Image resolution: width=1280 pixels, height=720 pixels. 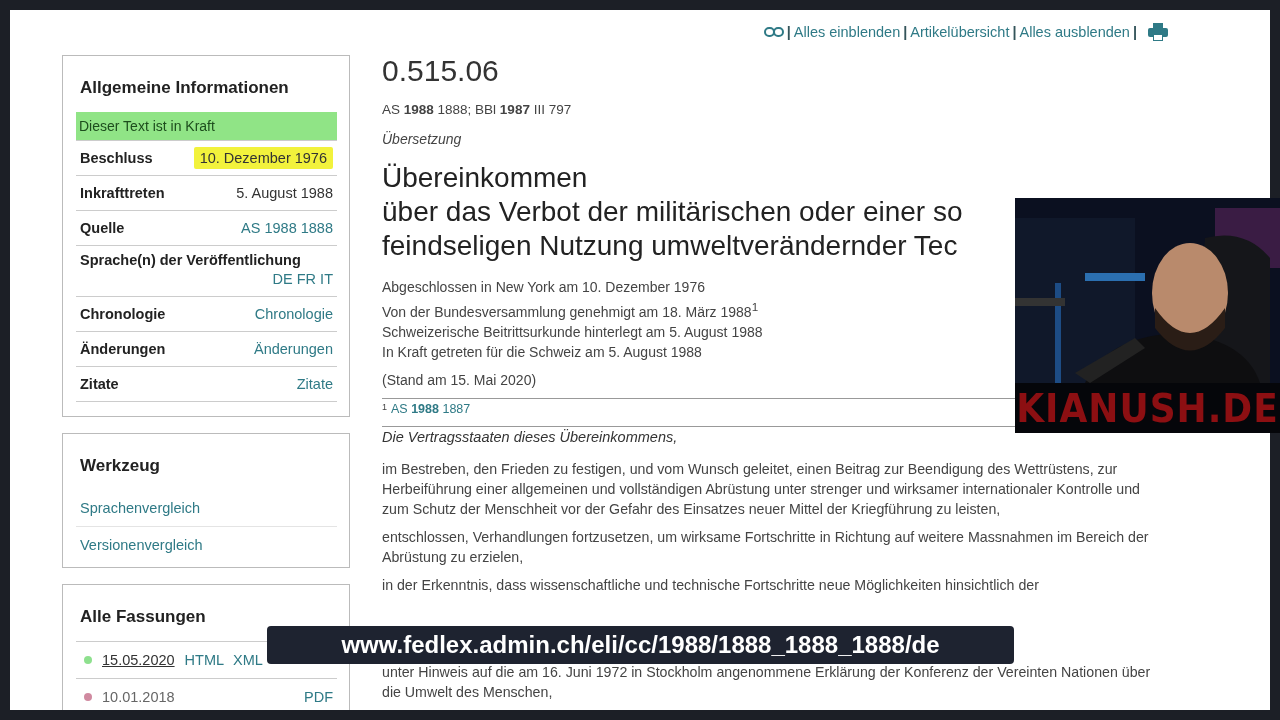 I want to click on info-link: Zitate, so click(x=314, y=384).